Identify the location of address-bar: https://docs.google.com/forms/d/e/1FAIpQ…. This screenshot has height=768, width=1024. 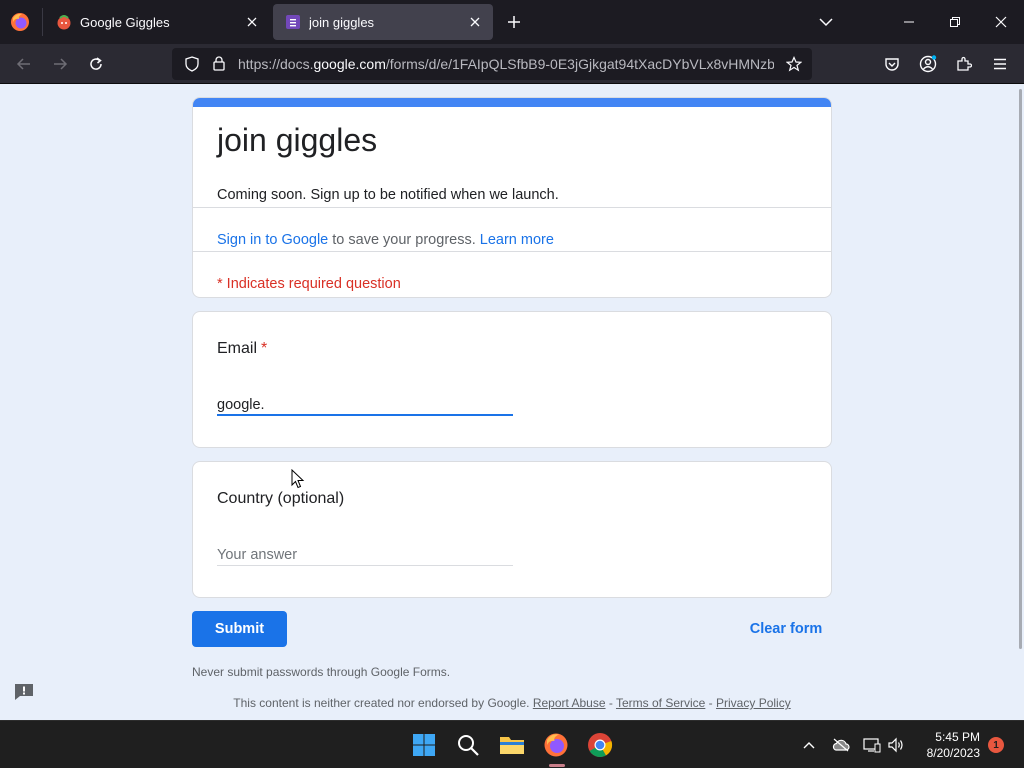
(492, 64).